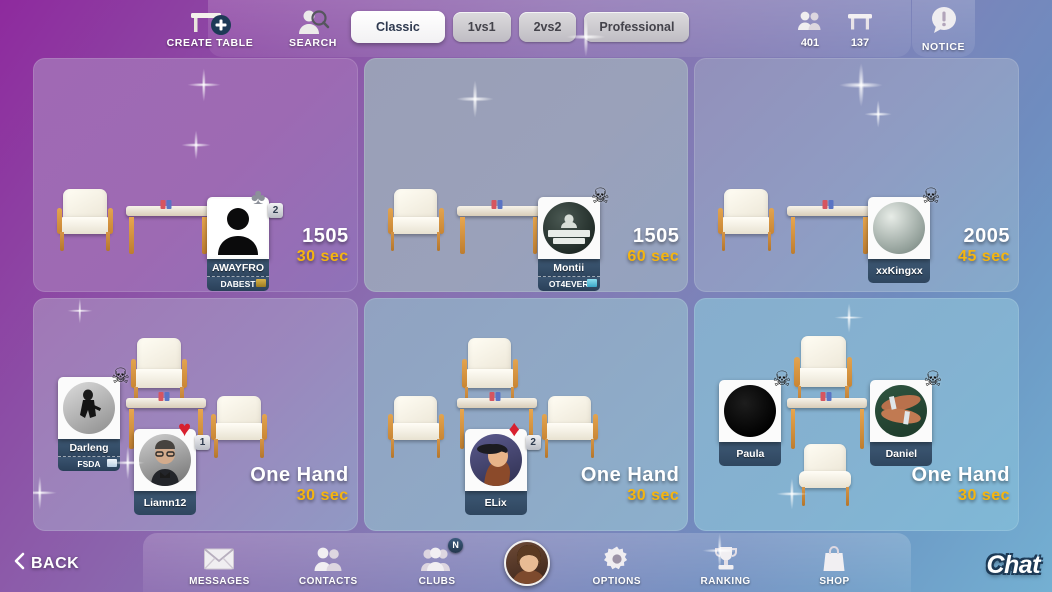 The image size is (1052, 592). What do you see at coordinates (275, 210) in the screenshot?
I see `suit-badge-count: 2` at bounding box center [275, 210].